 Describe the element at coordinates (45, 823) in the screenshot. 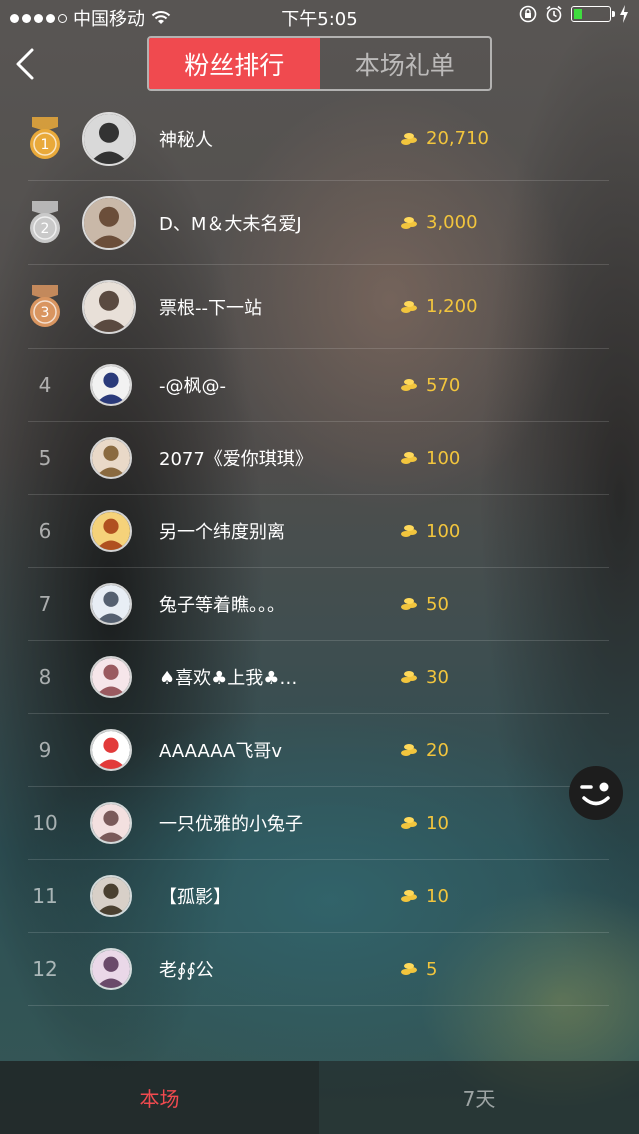

I see `rank-number: 10` at that location.